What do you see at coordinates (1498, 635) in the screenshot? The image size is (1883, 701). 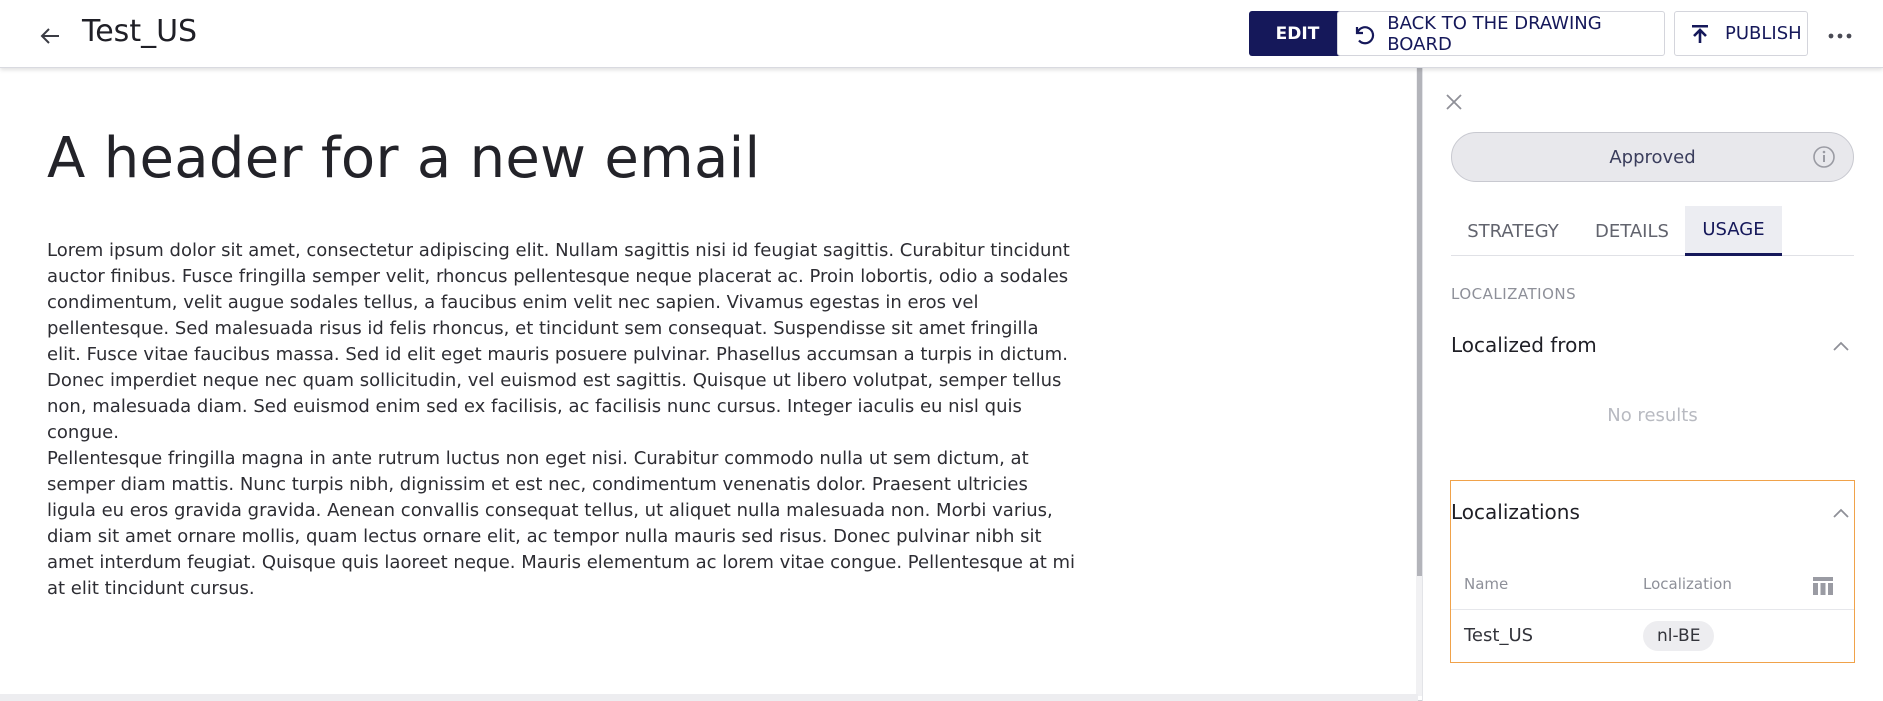 I see `table-cell-name: Test_US` at bounding box center [1498, 635].